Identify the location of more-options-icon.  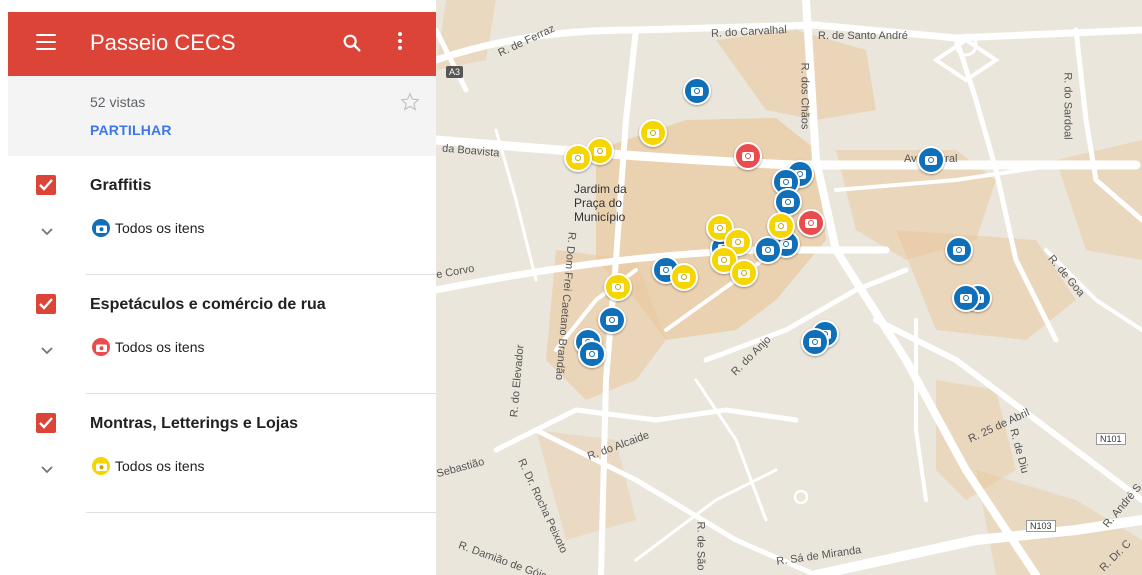
(400, 44).